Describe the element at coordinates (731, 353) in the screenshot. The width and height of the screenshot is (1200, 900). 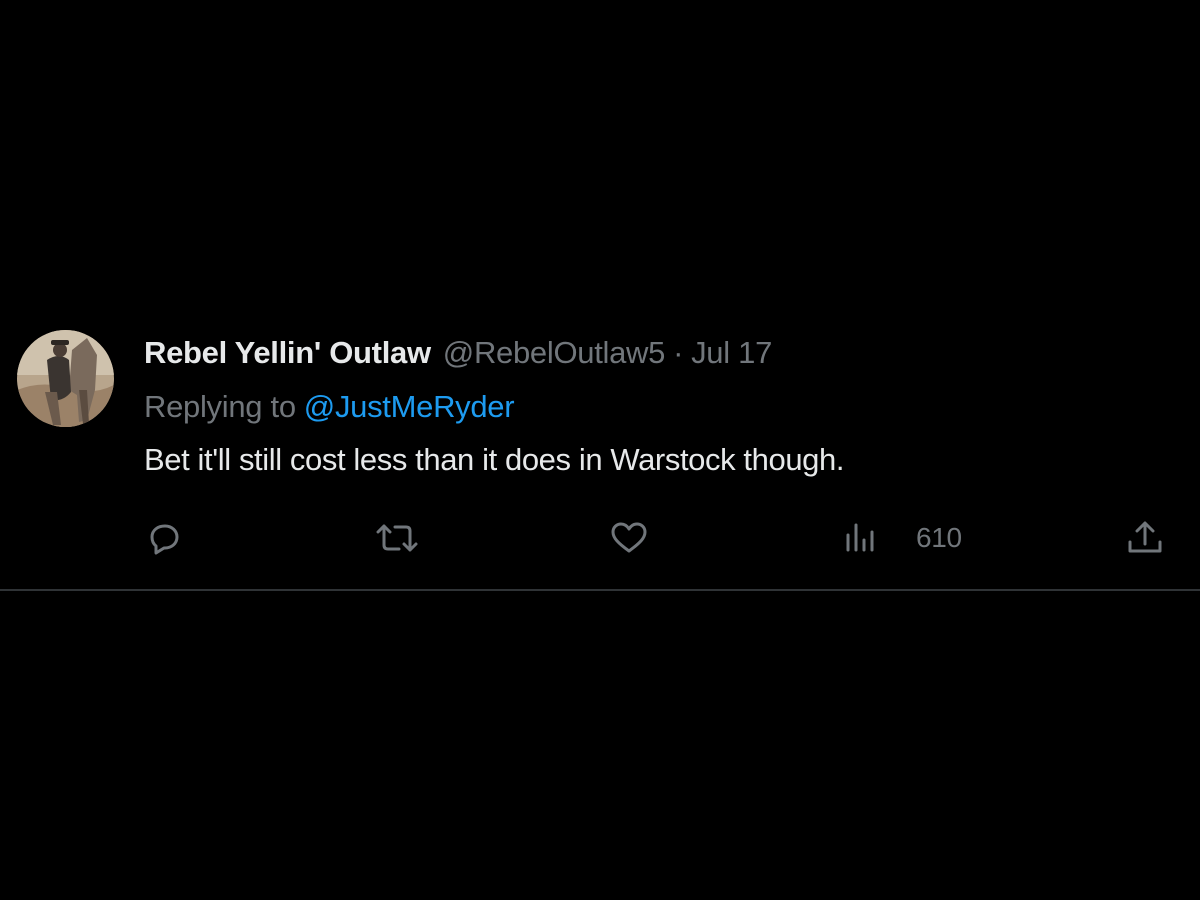
I see `tweet-date: Jul 17` at that location.